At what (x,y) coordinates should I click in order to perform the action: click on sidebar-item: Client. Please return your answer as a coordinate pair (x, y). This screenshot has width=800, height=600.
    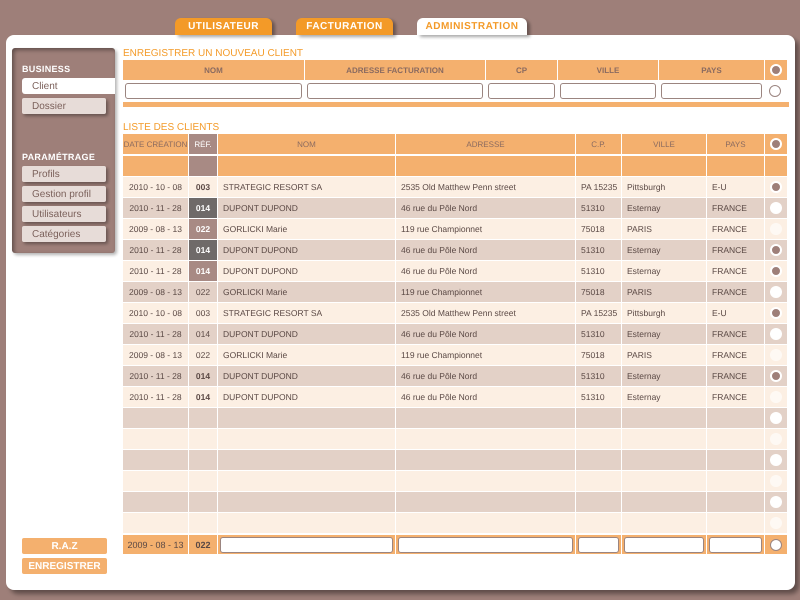
    Looking at the image, I should click on (68, 86).